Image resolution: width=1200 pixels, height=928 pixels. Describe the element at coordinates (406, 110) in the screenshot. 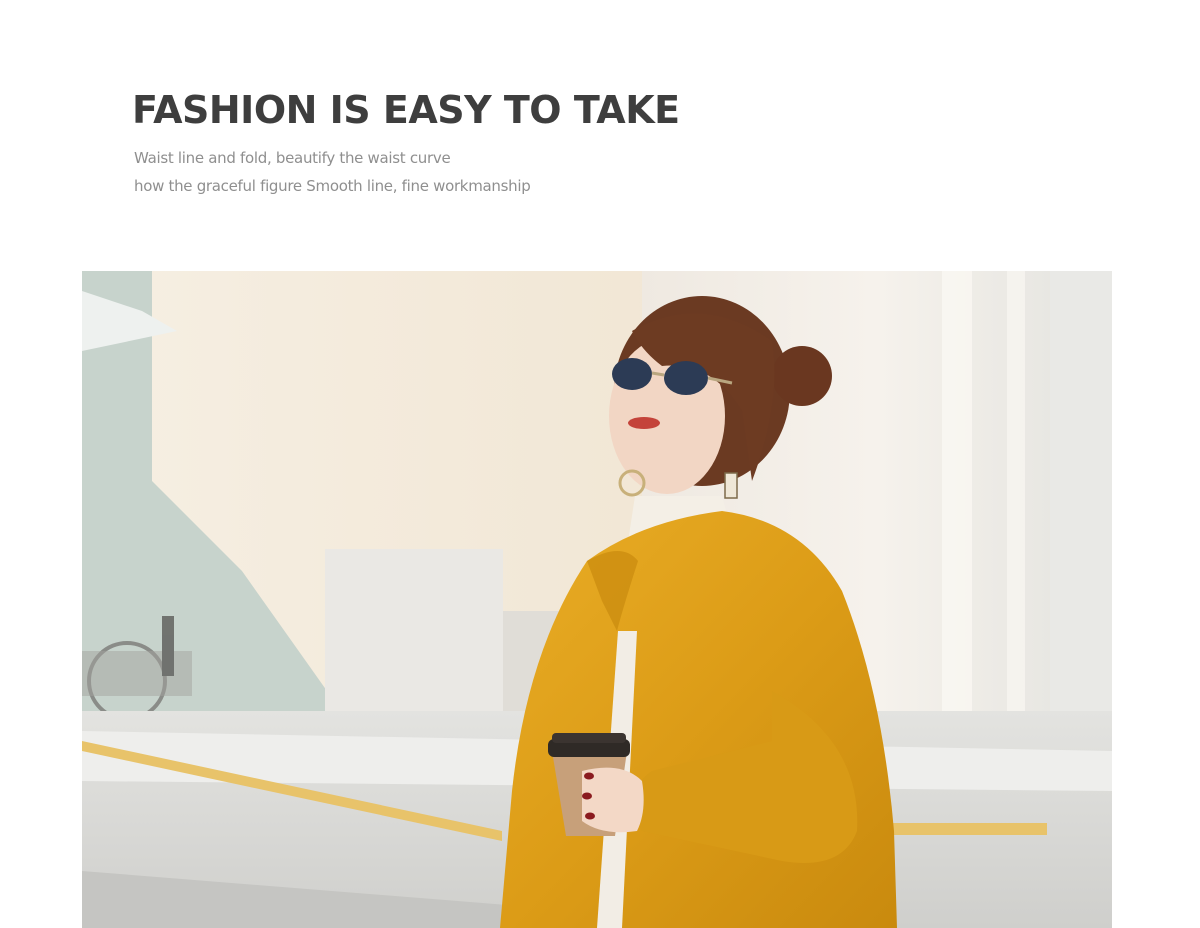

I see `headline: FASHION IS EASY TO TAKE` at that location.